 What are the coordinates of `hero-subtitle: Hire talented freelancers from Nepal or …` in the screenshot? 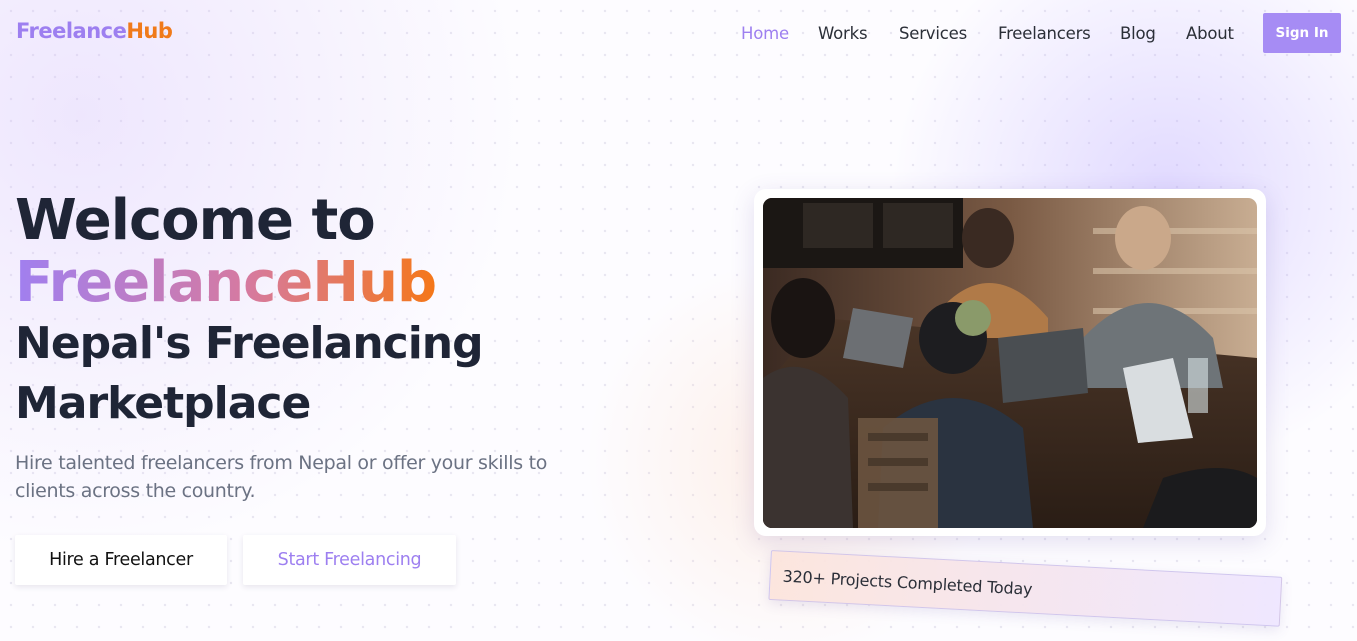 It's located at (281, 477).